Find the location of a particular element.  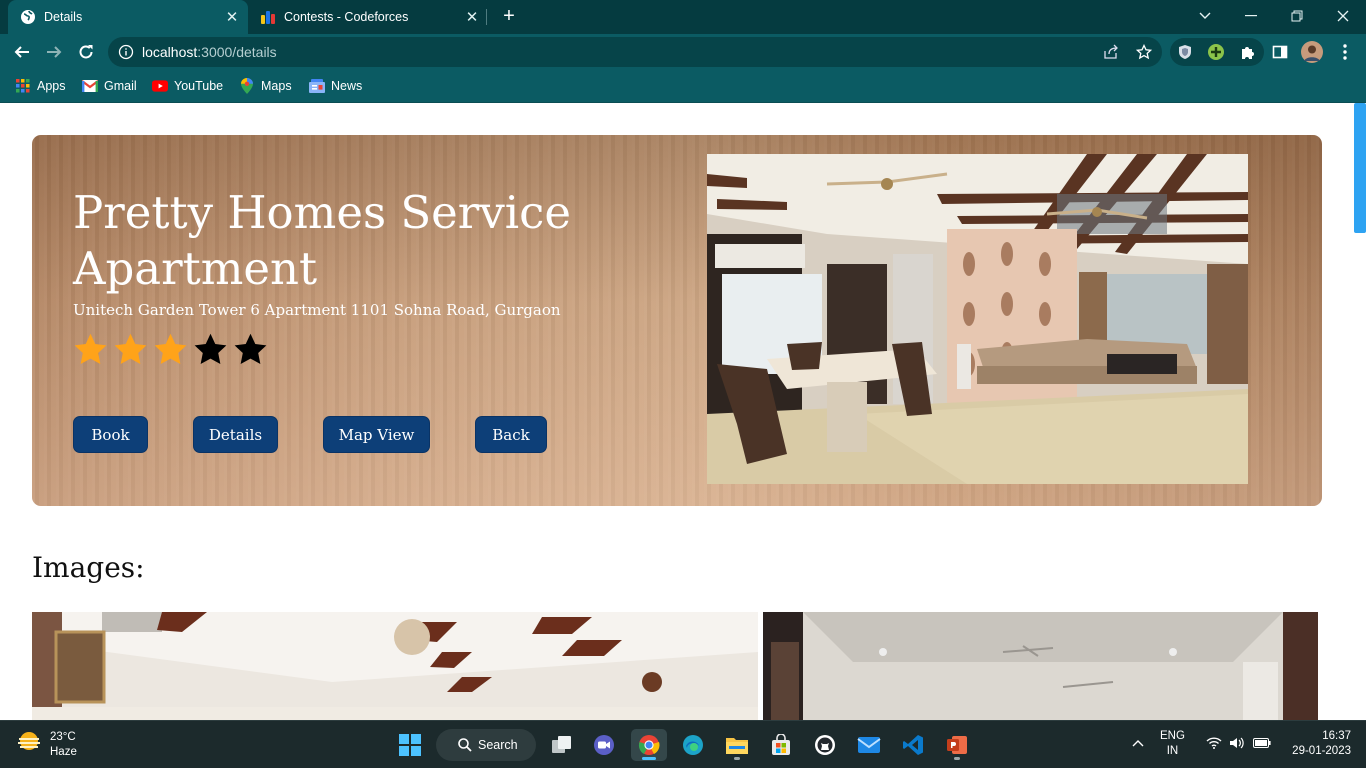

bookmark-gmail: Gmail is located at coordinates (109, 86).